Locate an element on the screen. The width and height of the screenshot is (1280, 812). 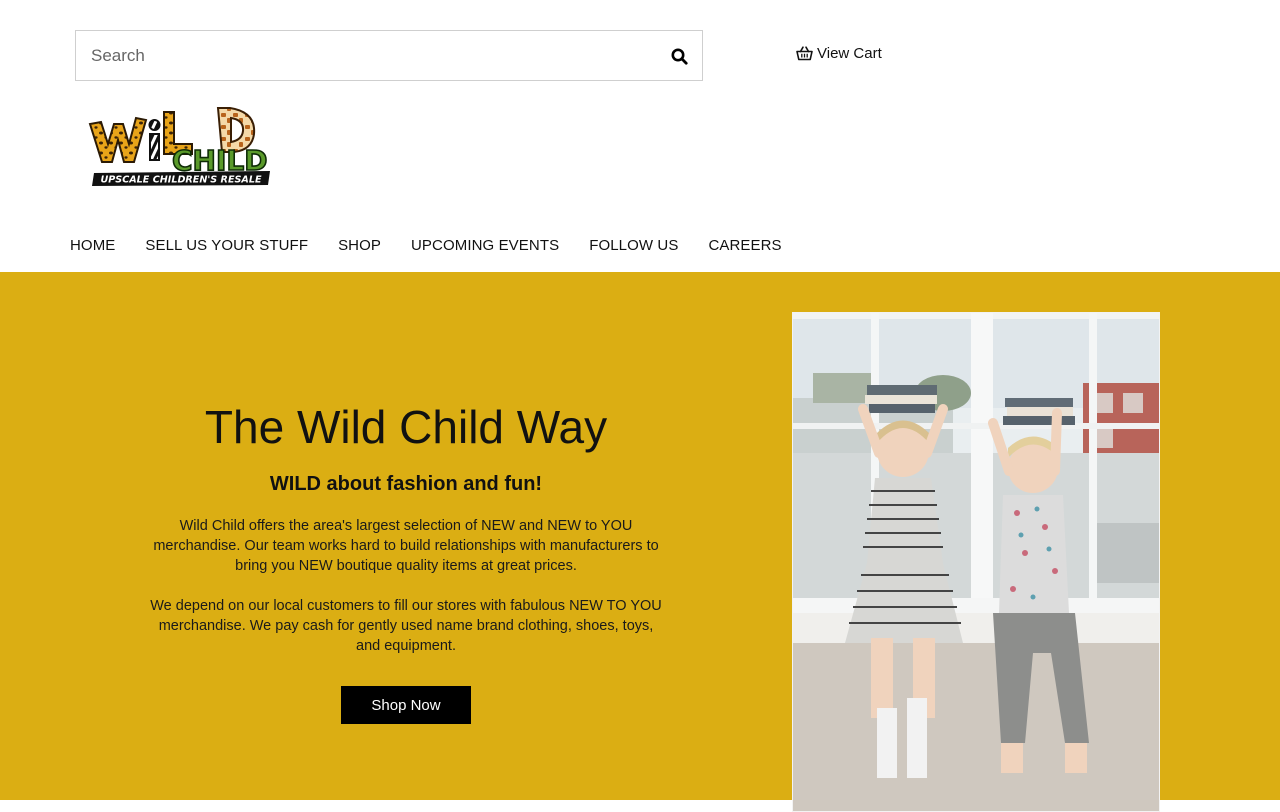
search-button is located at coordinates (679, 56).